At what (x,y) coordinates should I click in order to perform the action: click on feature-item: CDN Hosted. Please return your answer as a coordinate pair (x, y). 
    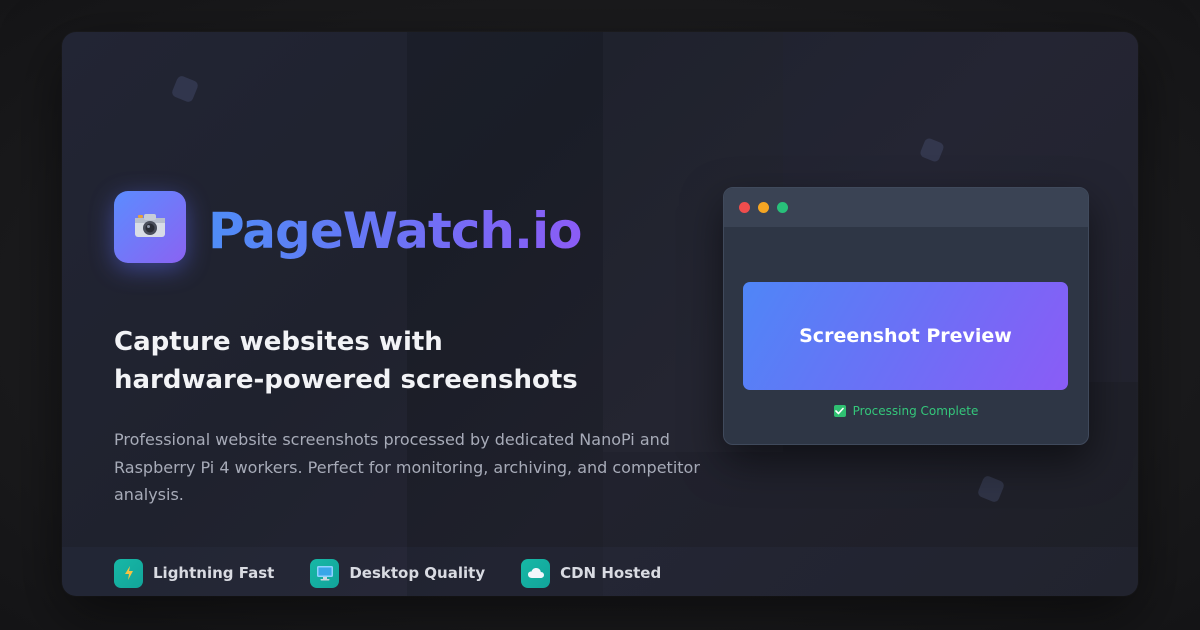
    Looking at the image, I should click on (591, 573).